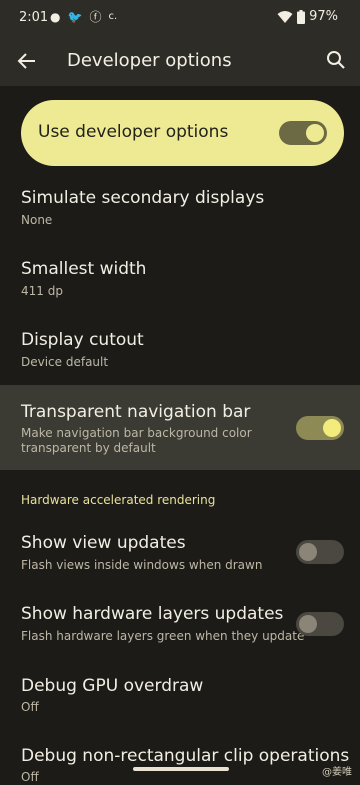 The image size is (360, 785). I want to click on setting-smallest-width: Smallest width 411 dp, so click(180, 280).